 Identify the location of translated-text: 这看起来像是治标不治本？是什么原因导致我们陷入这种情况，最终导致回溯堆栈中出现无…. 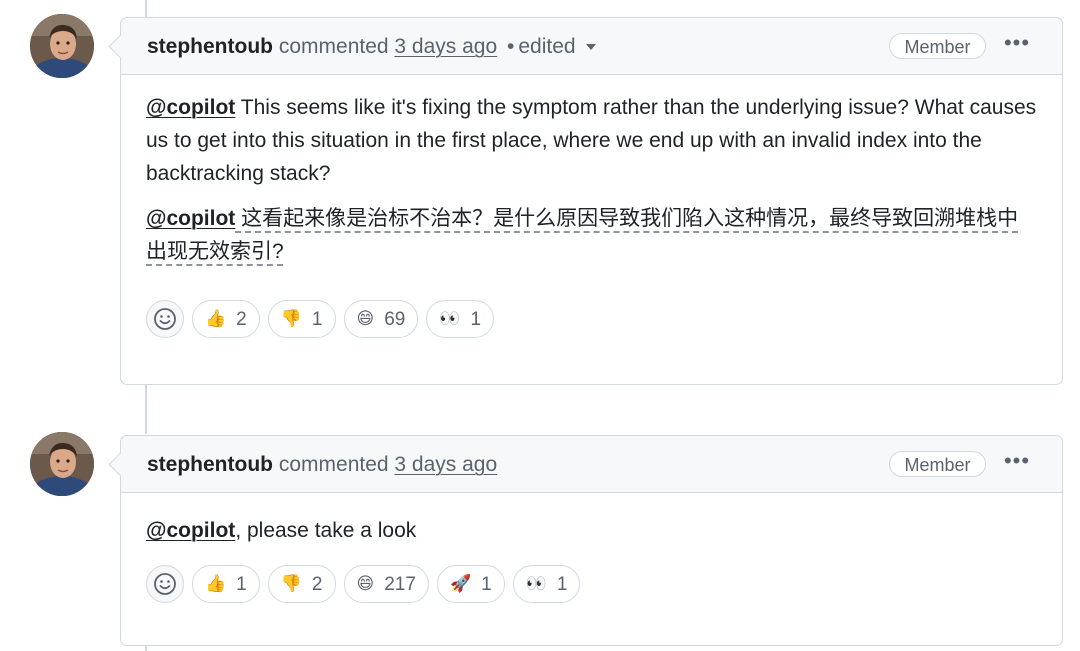
(582, 235).